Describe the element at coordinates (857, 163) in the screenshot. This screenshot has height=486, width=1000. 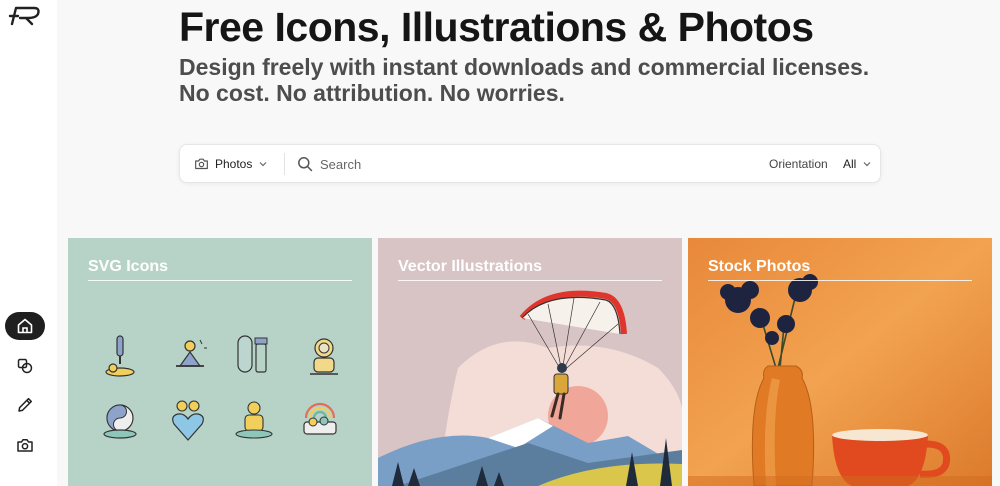
I see `orientation-dropdown: All` at that location.